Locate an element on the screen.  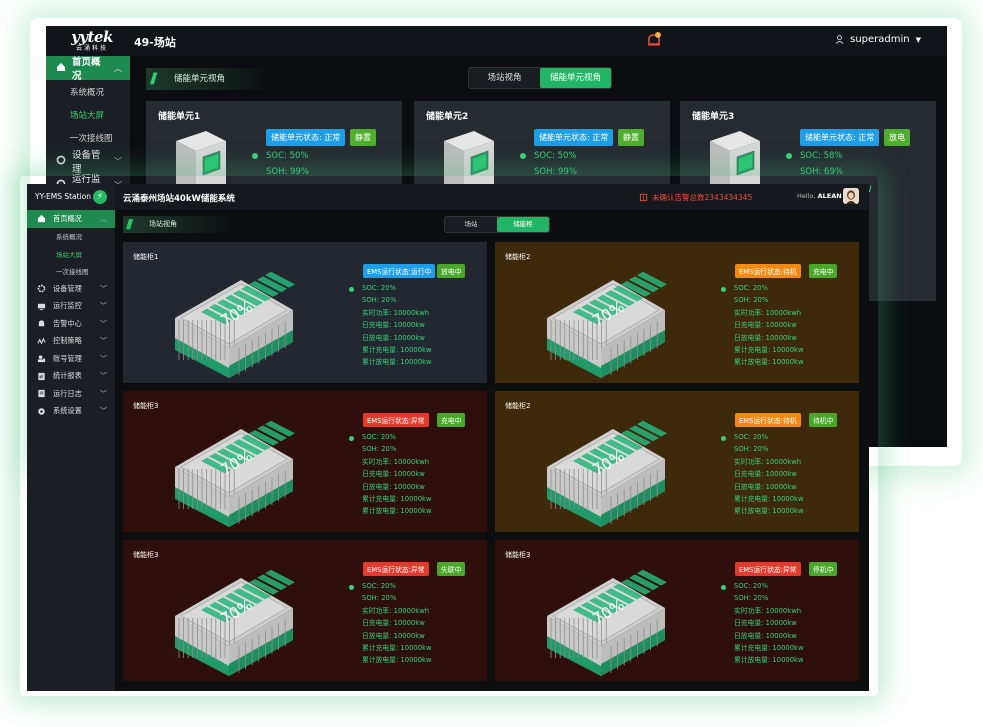
front-sidebar-item: 告警中心 ﹀ is located at coordinates (71, 324).